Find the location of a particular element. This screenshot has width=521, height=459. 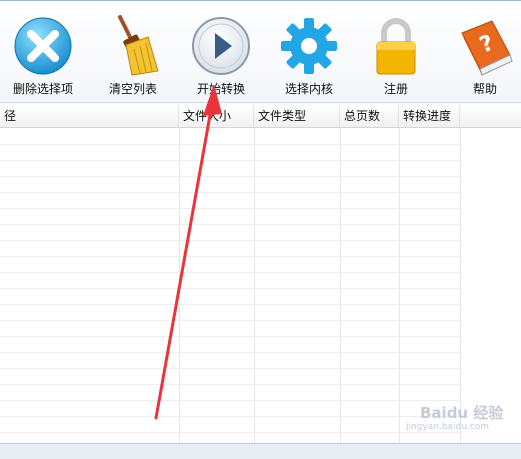

select-kernel-button: 选择内核 is located at coordinates (309, 52).